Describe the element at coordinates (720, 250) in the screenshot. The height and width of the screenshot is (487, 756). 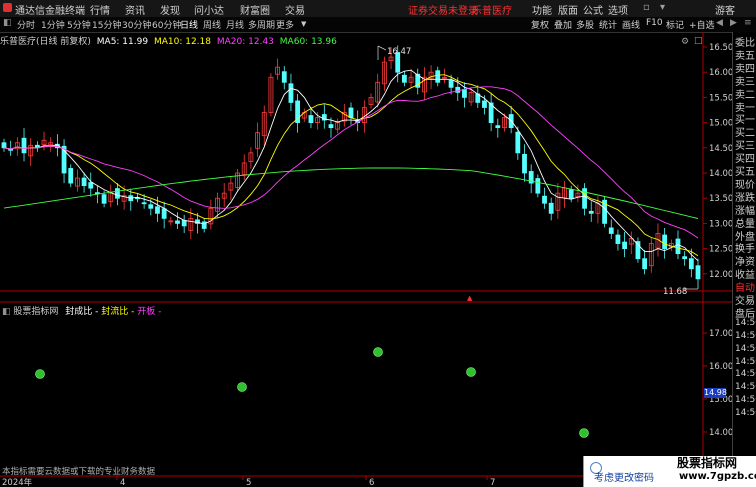
I see `price-tick-label: 12.50` at that location.